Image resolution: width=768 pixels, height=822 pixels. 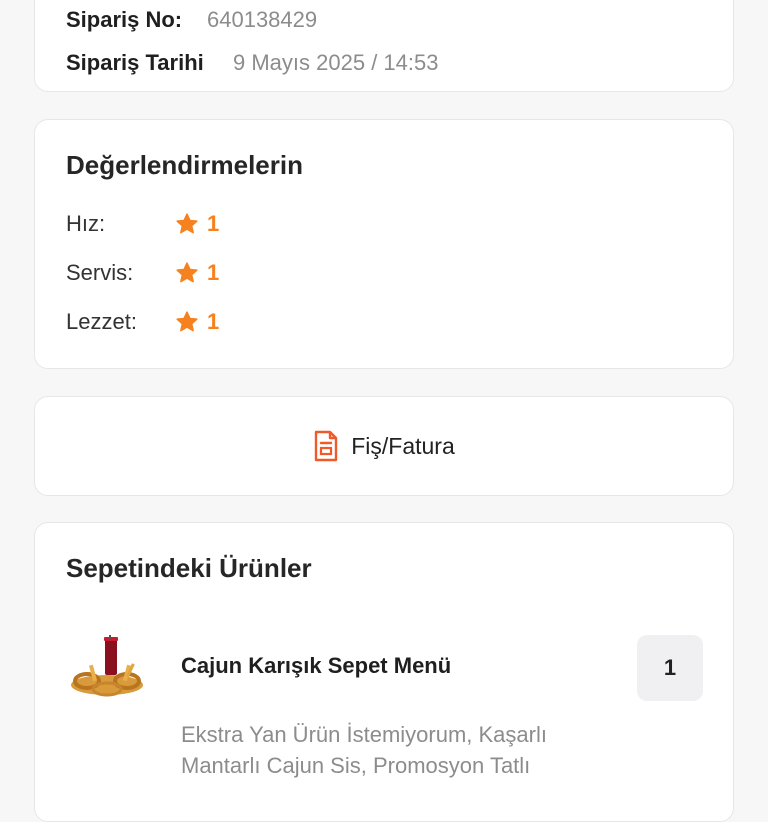 I want to click on order-date-label: Sipariş Tarihi, so click(x=135, y=62).